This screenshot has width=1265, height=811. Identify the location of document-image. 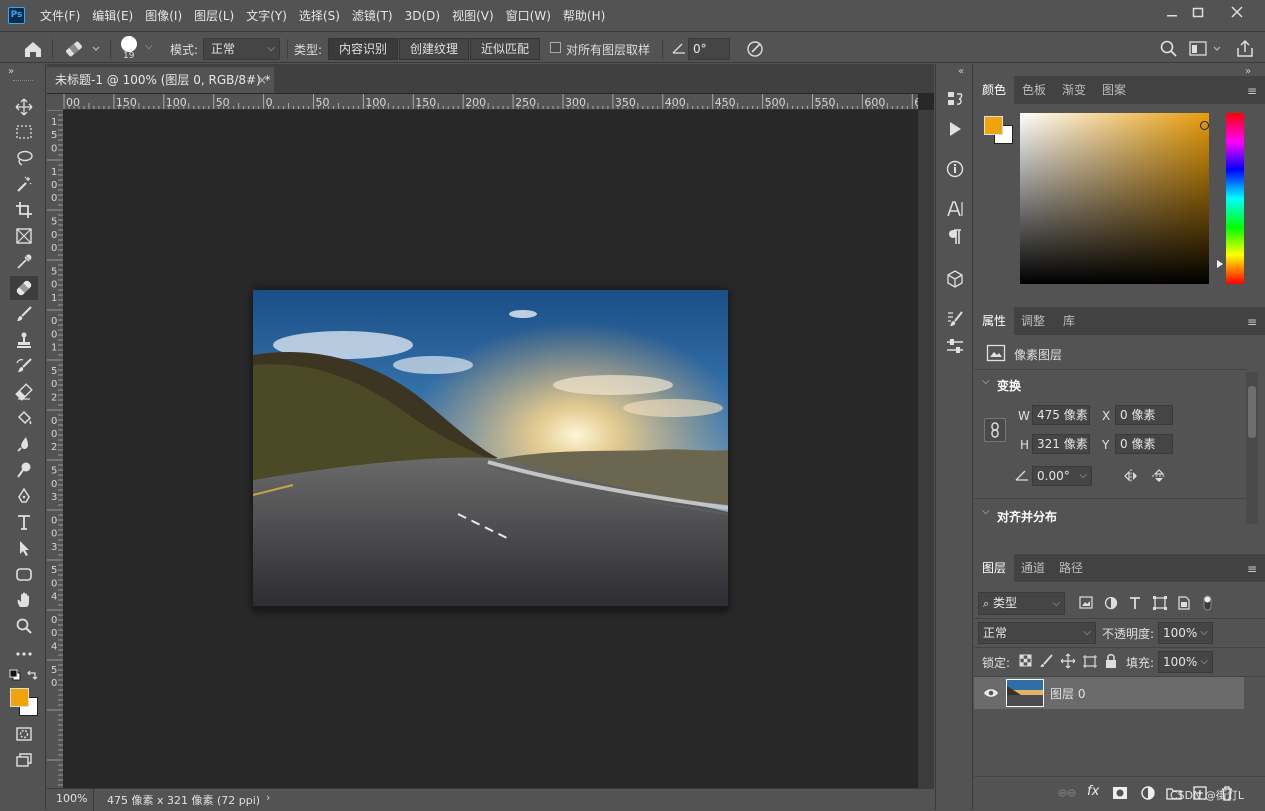
(490, 450).